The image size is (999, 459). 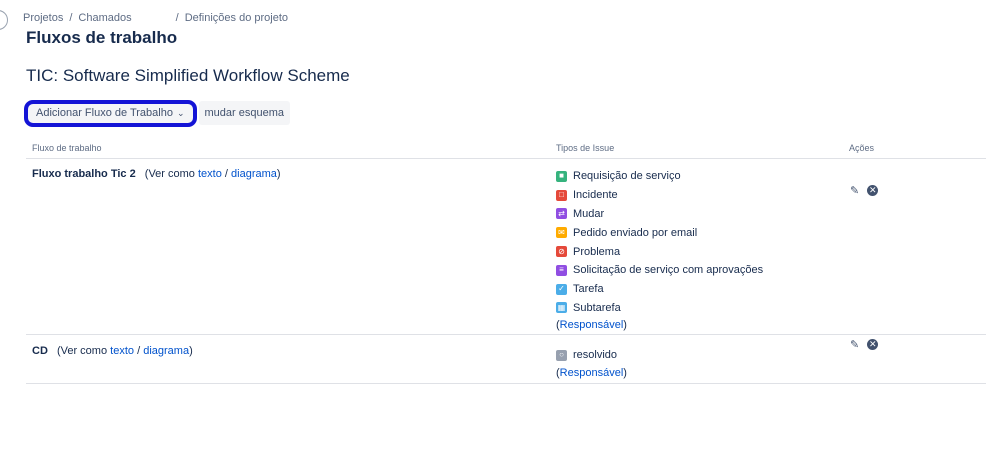 What do you see at coordinates (102, 37) in the screenshot?
I see `page-title: Fluxos de trabalho` at bounding box center [102, 37].